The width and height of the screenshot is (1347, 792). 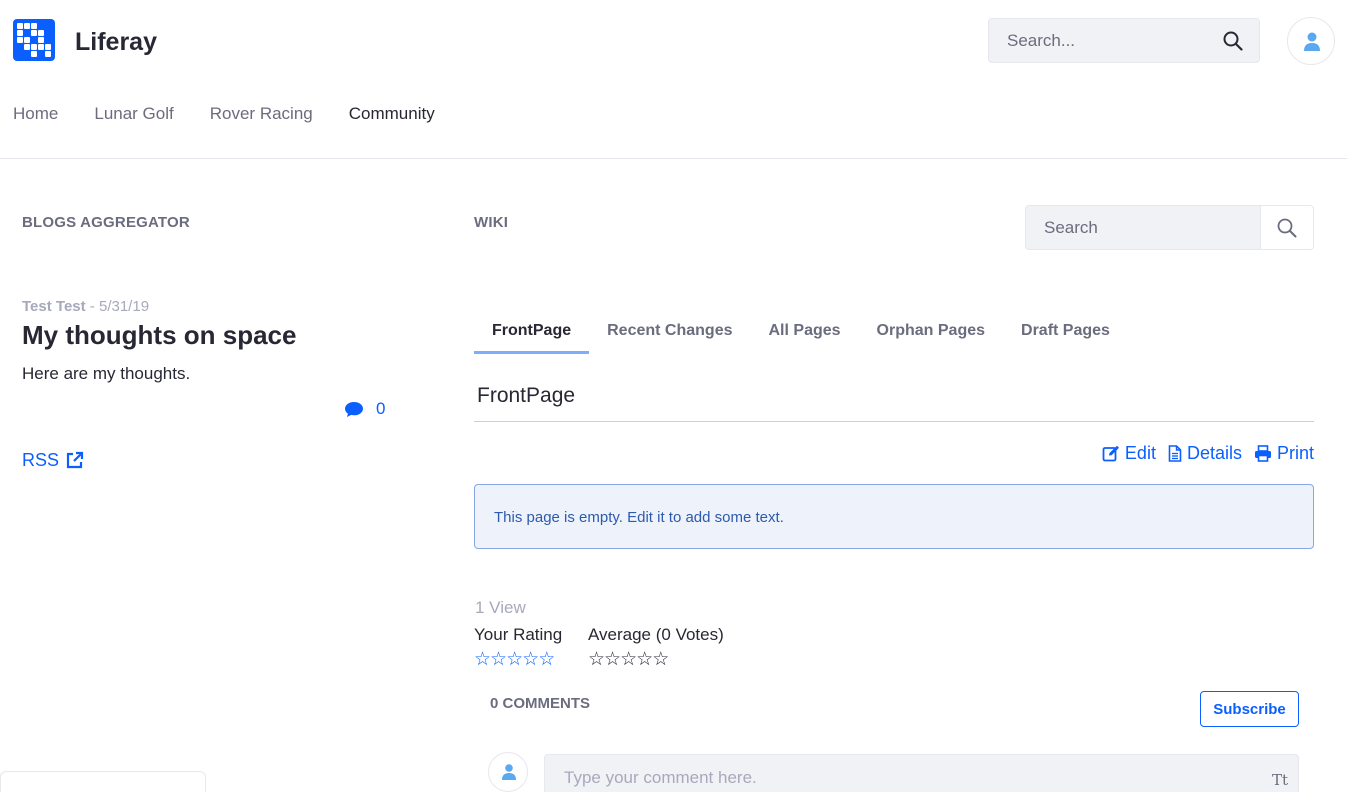 I want to click on average-rating-label: Average (0 Votes), so click(x=656, y=634).